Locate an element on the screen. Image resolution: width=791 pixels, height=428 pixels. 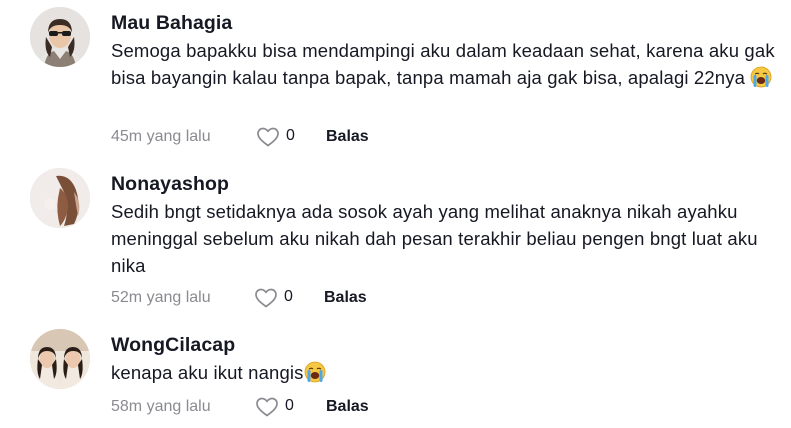
comment-time: 52m yang lalu is located at coordinates (161, 297).